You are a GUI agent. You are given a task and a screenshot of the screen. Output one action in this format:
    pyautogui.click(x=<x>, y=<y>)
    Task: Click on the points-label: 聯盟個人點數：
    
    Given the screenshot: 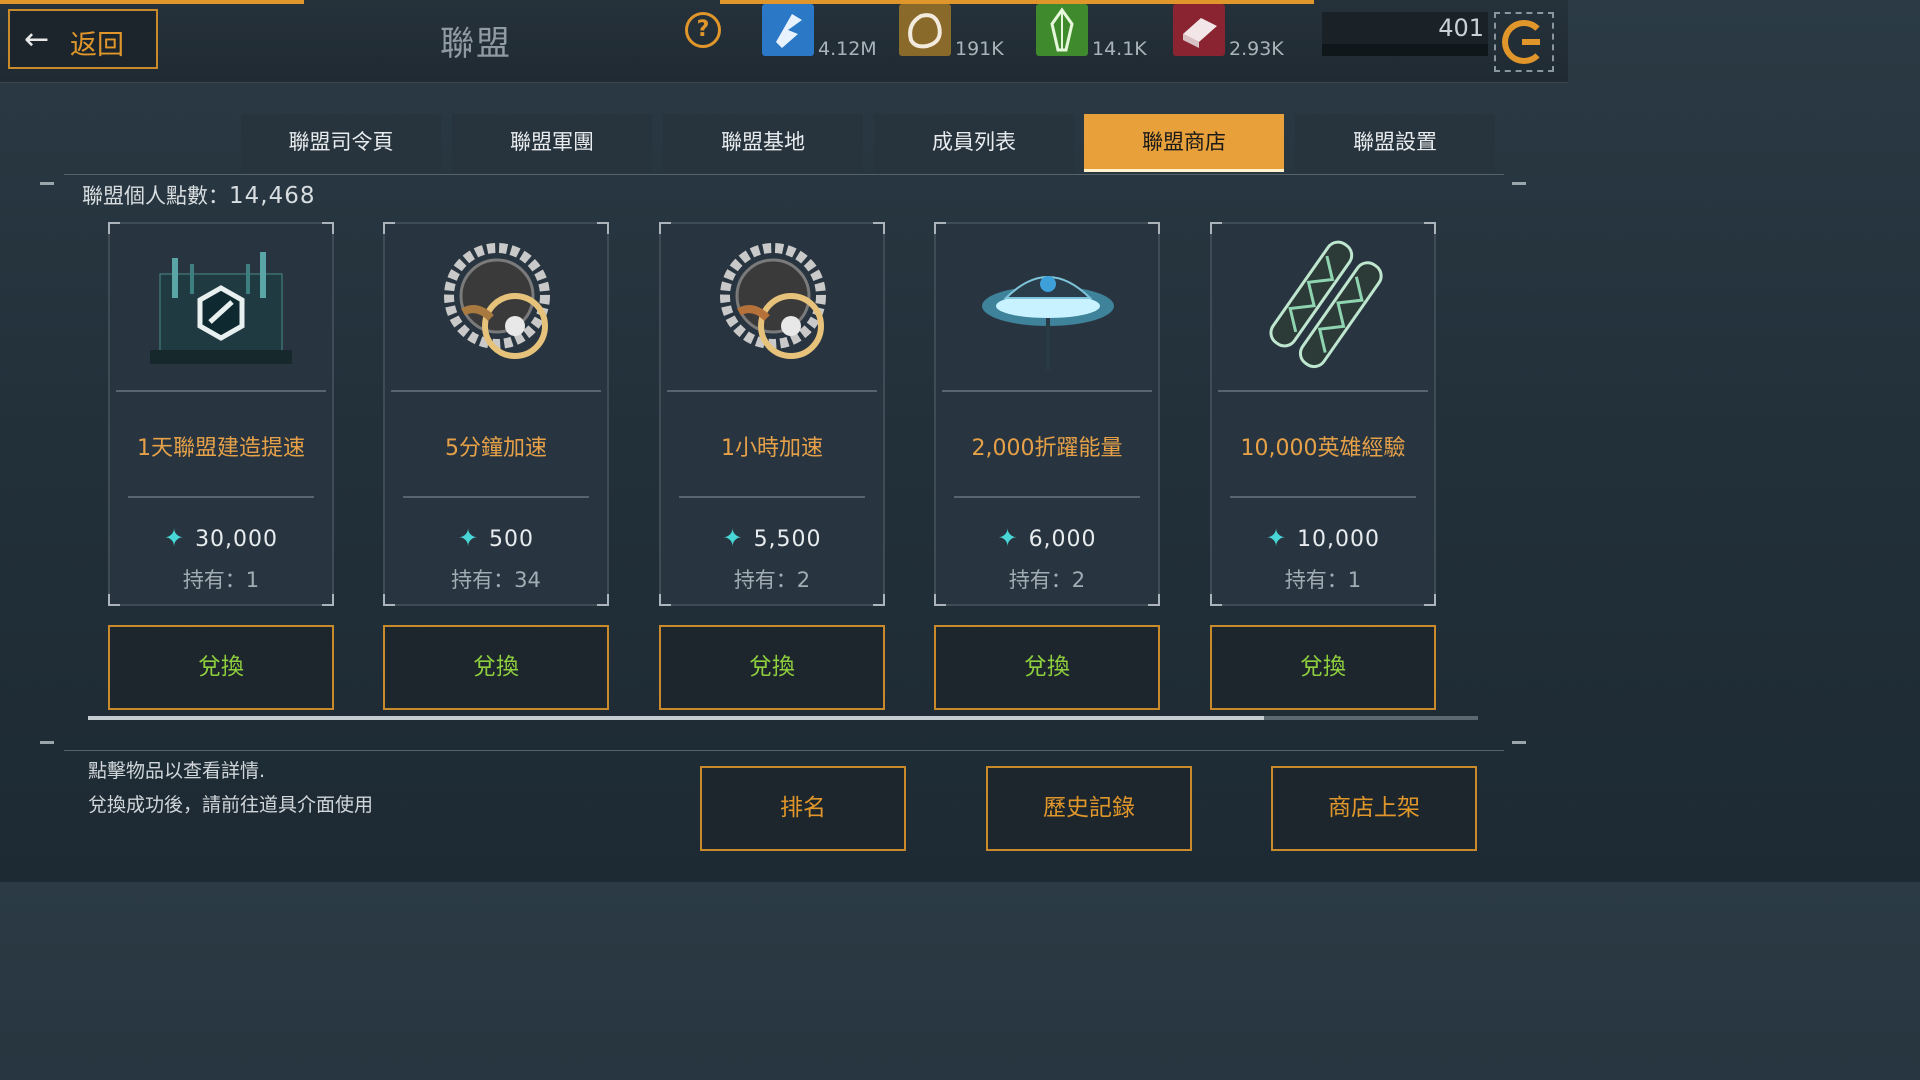 What is the action you would take?
    pyautogui.click(x=155, y=196)
    